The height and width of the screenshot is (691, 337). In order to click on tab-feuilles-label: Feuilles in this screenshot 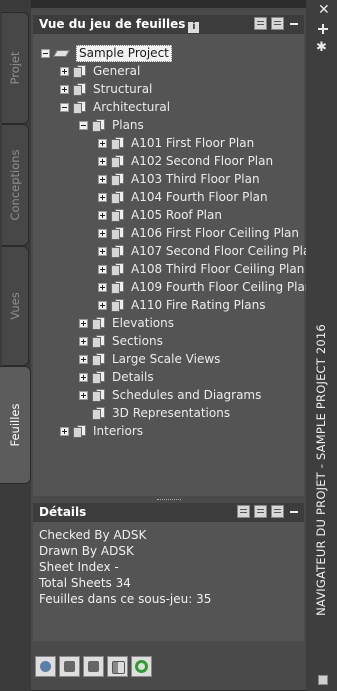, I will do `click(15, 425)`.